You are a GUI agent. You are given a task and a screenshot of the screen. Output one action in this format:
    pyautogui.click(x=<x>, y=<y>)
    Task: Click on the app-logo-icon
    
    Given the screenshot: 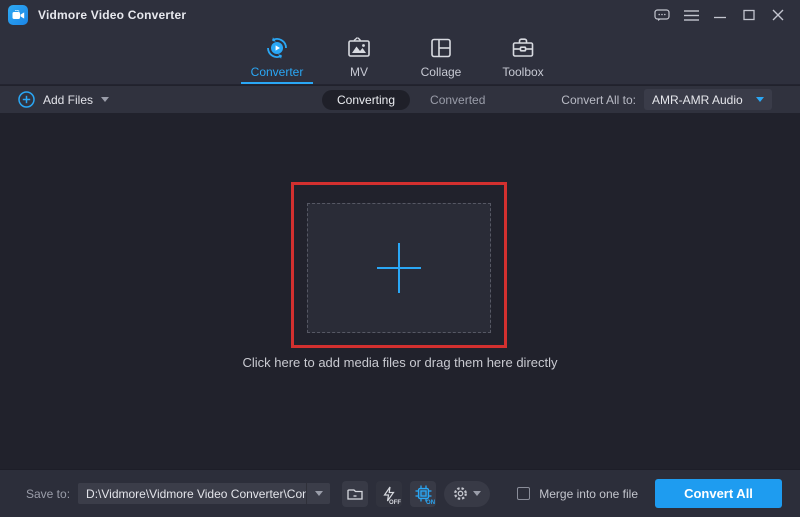 What is the action you would take?
    pyautogui.click(x=18, y=15)
    